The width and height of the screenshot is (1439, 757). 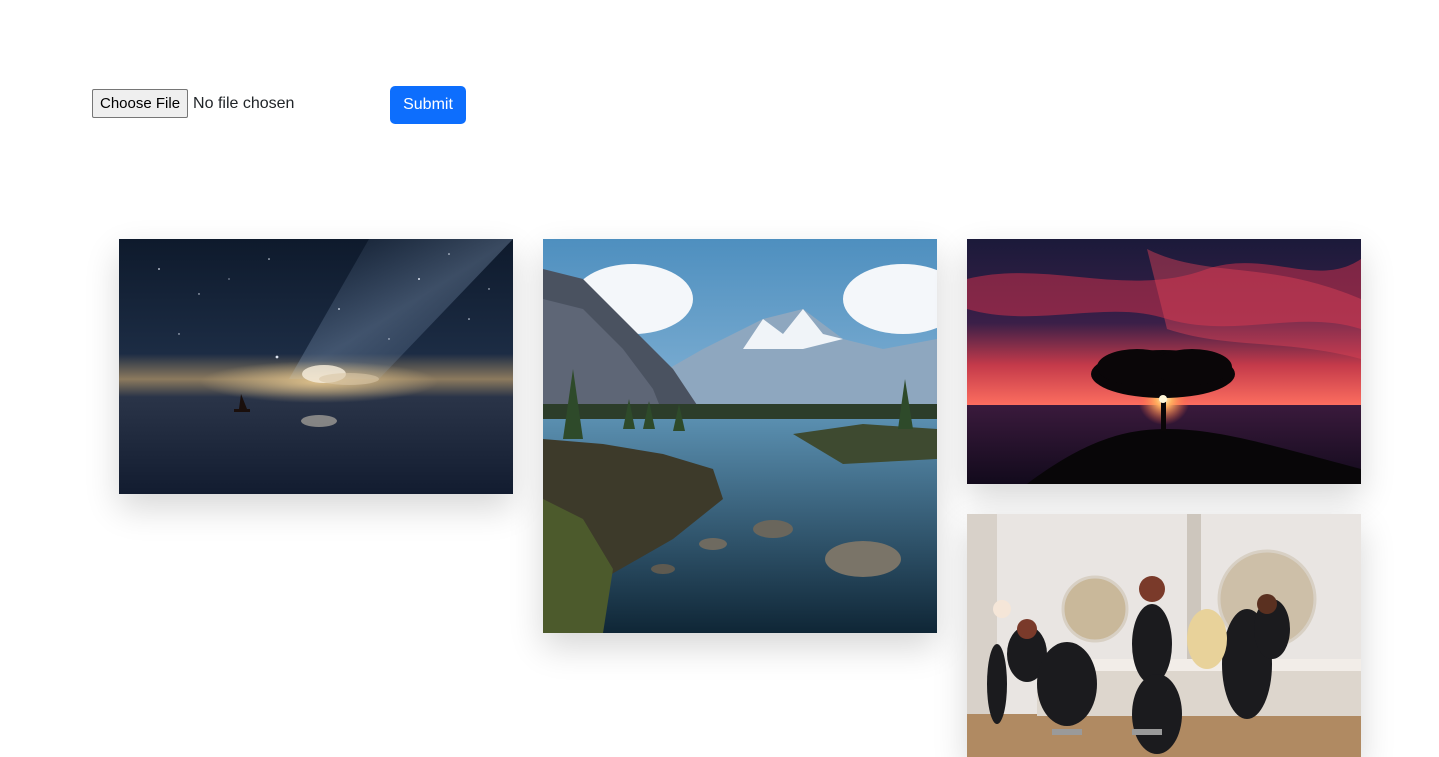 I want to click on choose-file-button: Choose File, so click(x=140, y=103).